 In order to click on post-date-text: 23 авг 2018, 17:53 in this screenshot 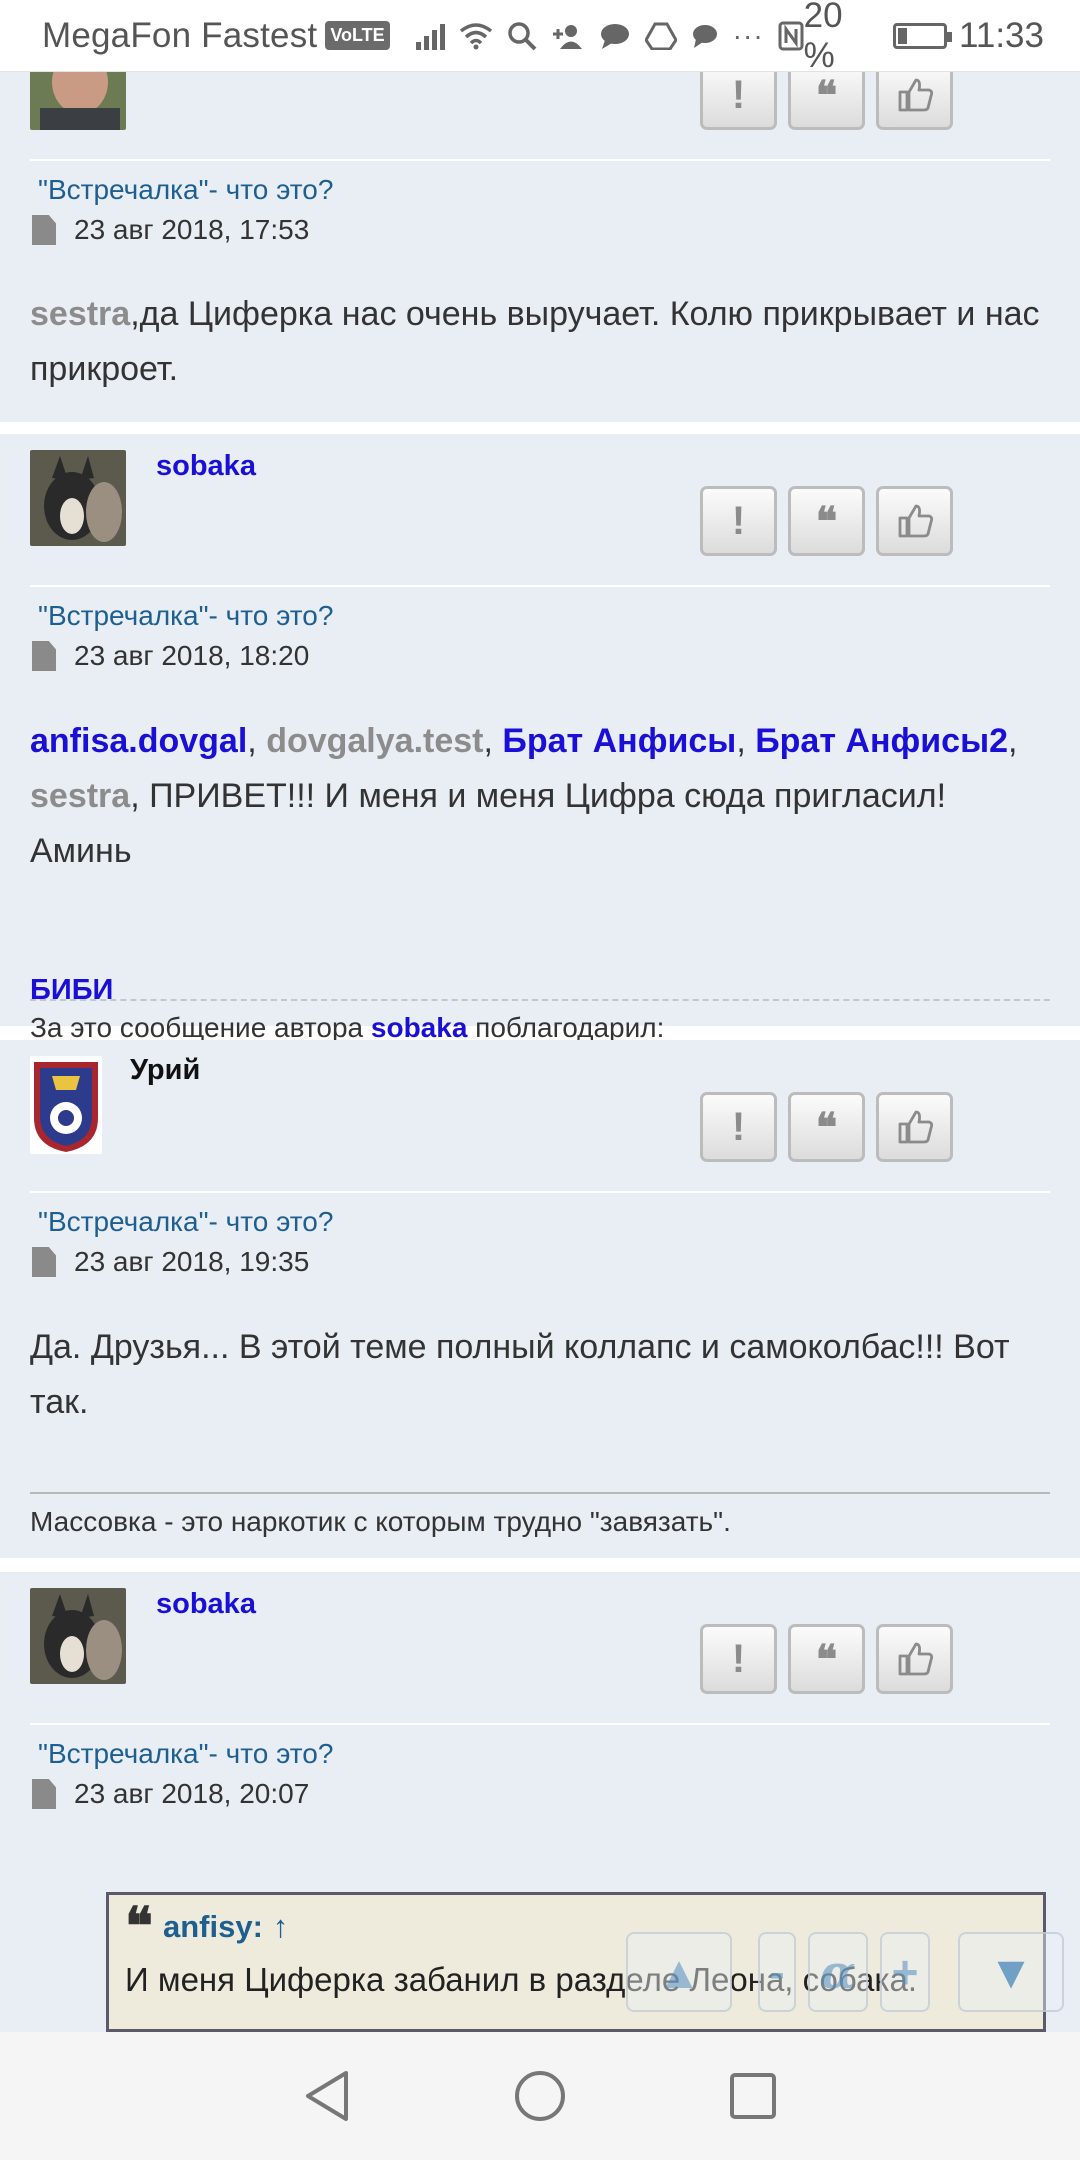, I will do `click(192, 229)`.